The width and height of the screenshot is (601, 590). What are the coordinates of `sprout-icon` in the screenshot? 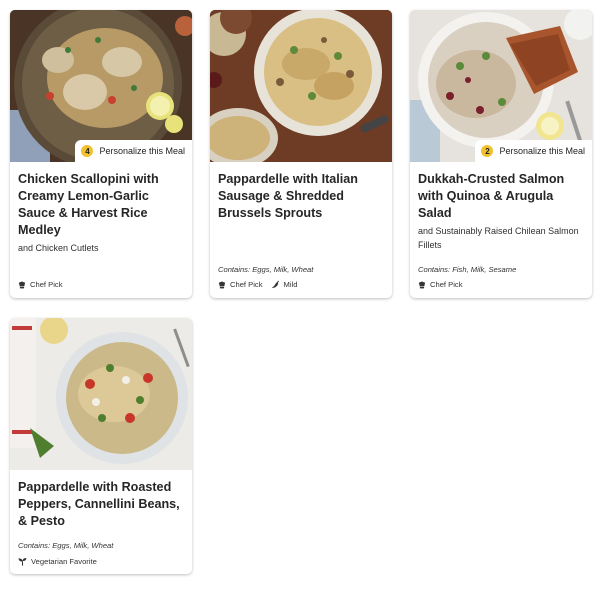 It's located at (22, 562).